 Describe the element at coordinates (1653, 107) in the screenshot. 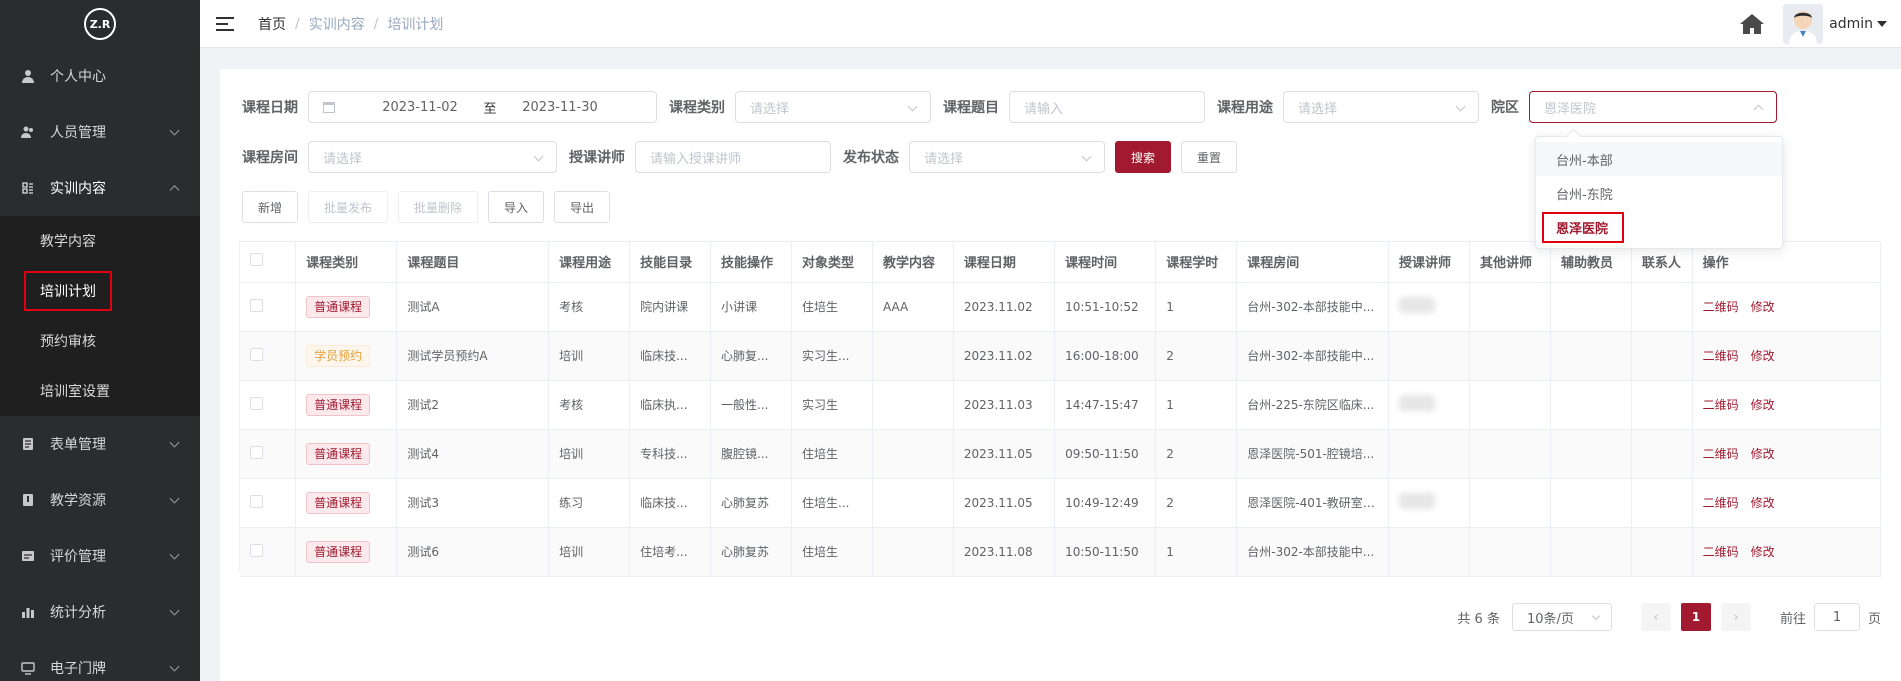

I see `campus-select: 恩泽医院` at that location.